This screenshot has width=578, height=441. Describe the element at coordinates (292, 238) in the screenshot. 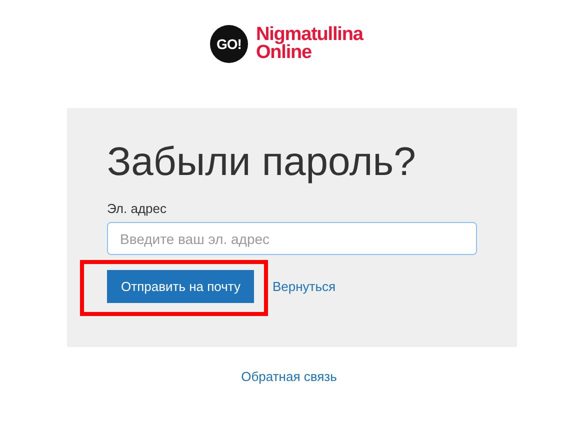

I see `email-field: Введите ваш эл. адрес` at that location.